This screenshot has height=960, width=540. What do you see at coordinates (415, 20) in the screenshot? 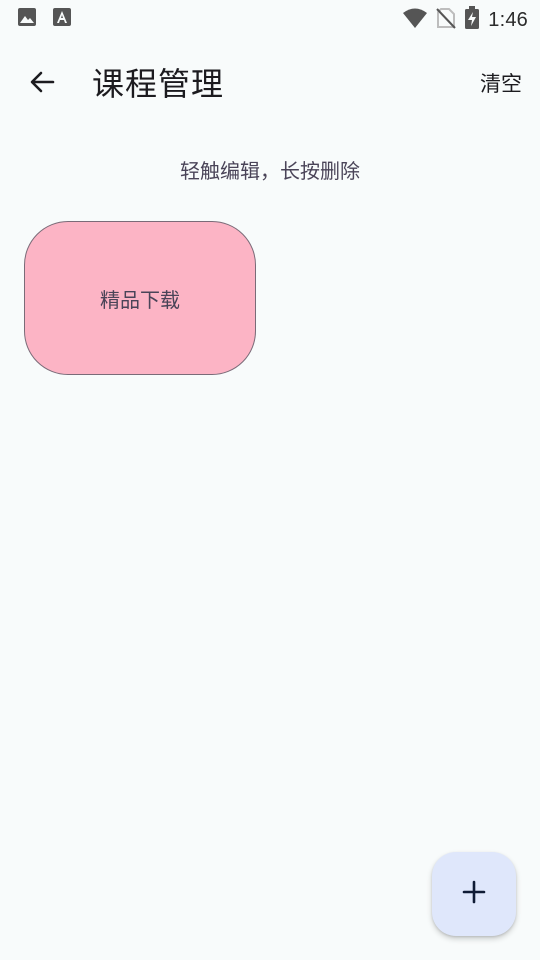
I see `wifi-icon` at bounding box center [415, 20].